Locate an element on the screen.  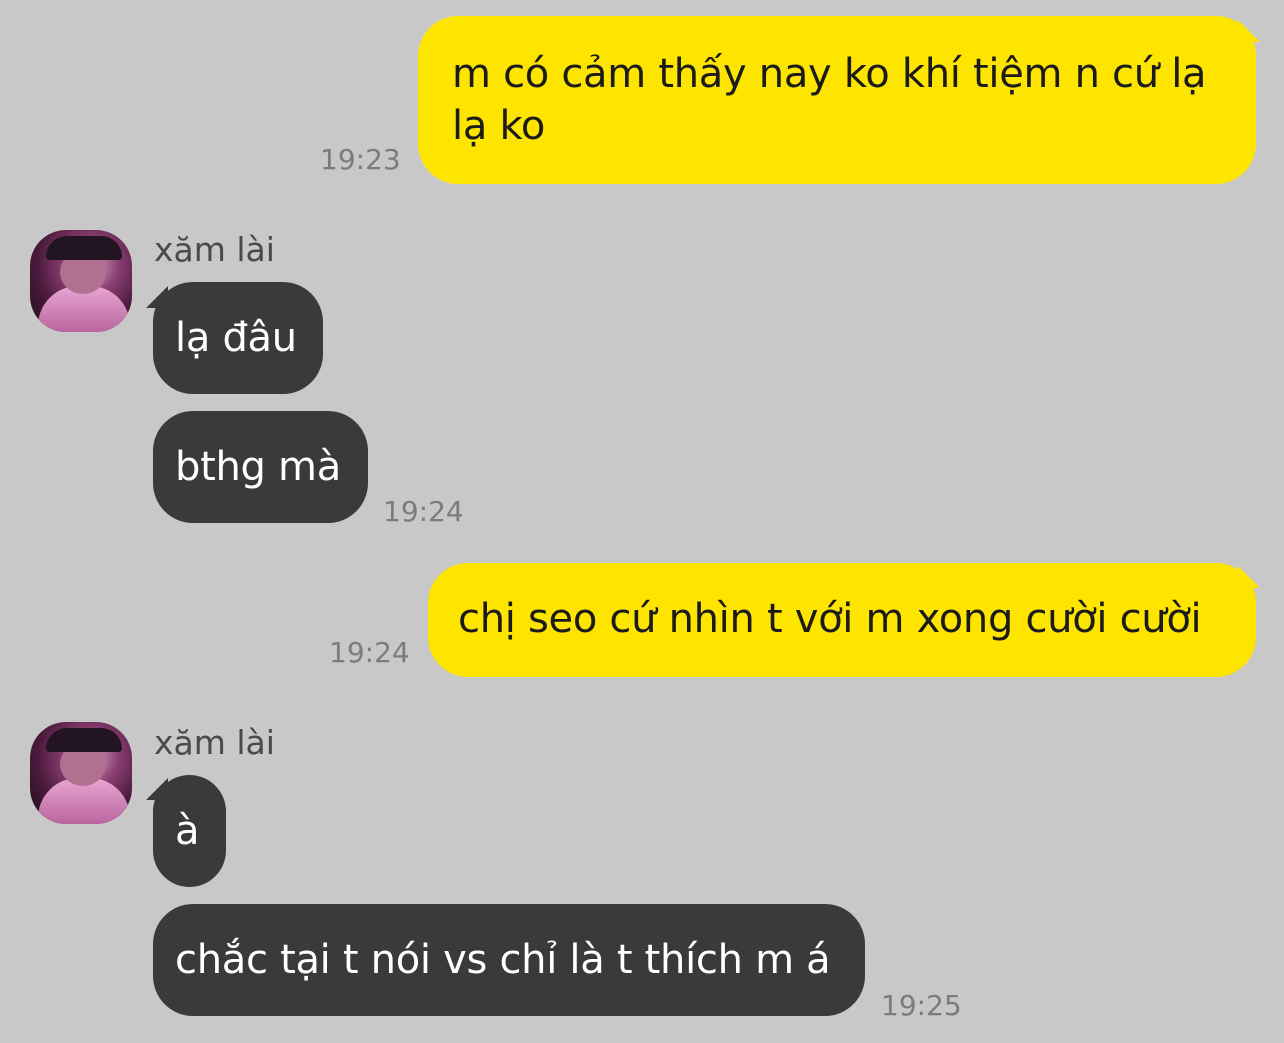
incoming-message-bubble: bthg mà is located at coordinates (260, 467).